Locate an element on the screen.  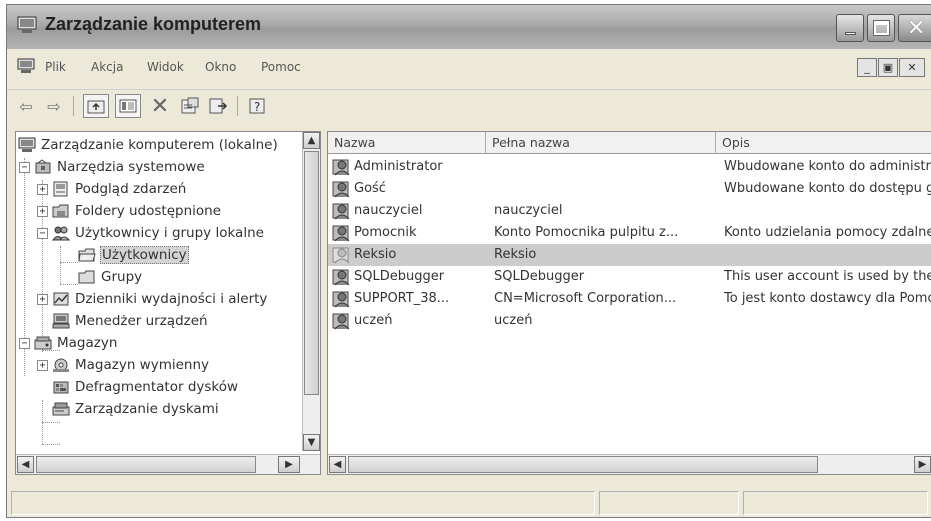
tree-item-groups: Grupy is located at coordinates (110, 277).